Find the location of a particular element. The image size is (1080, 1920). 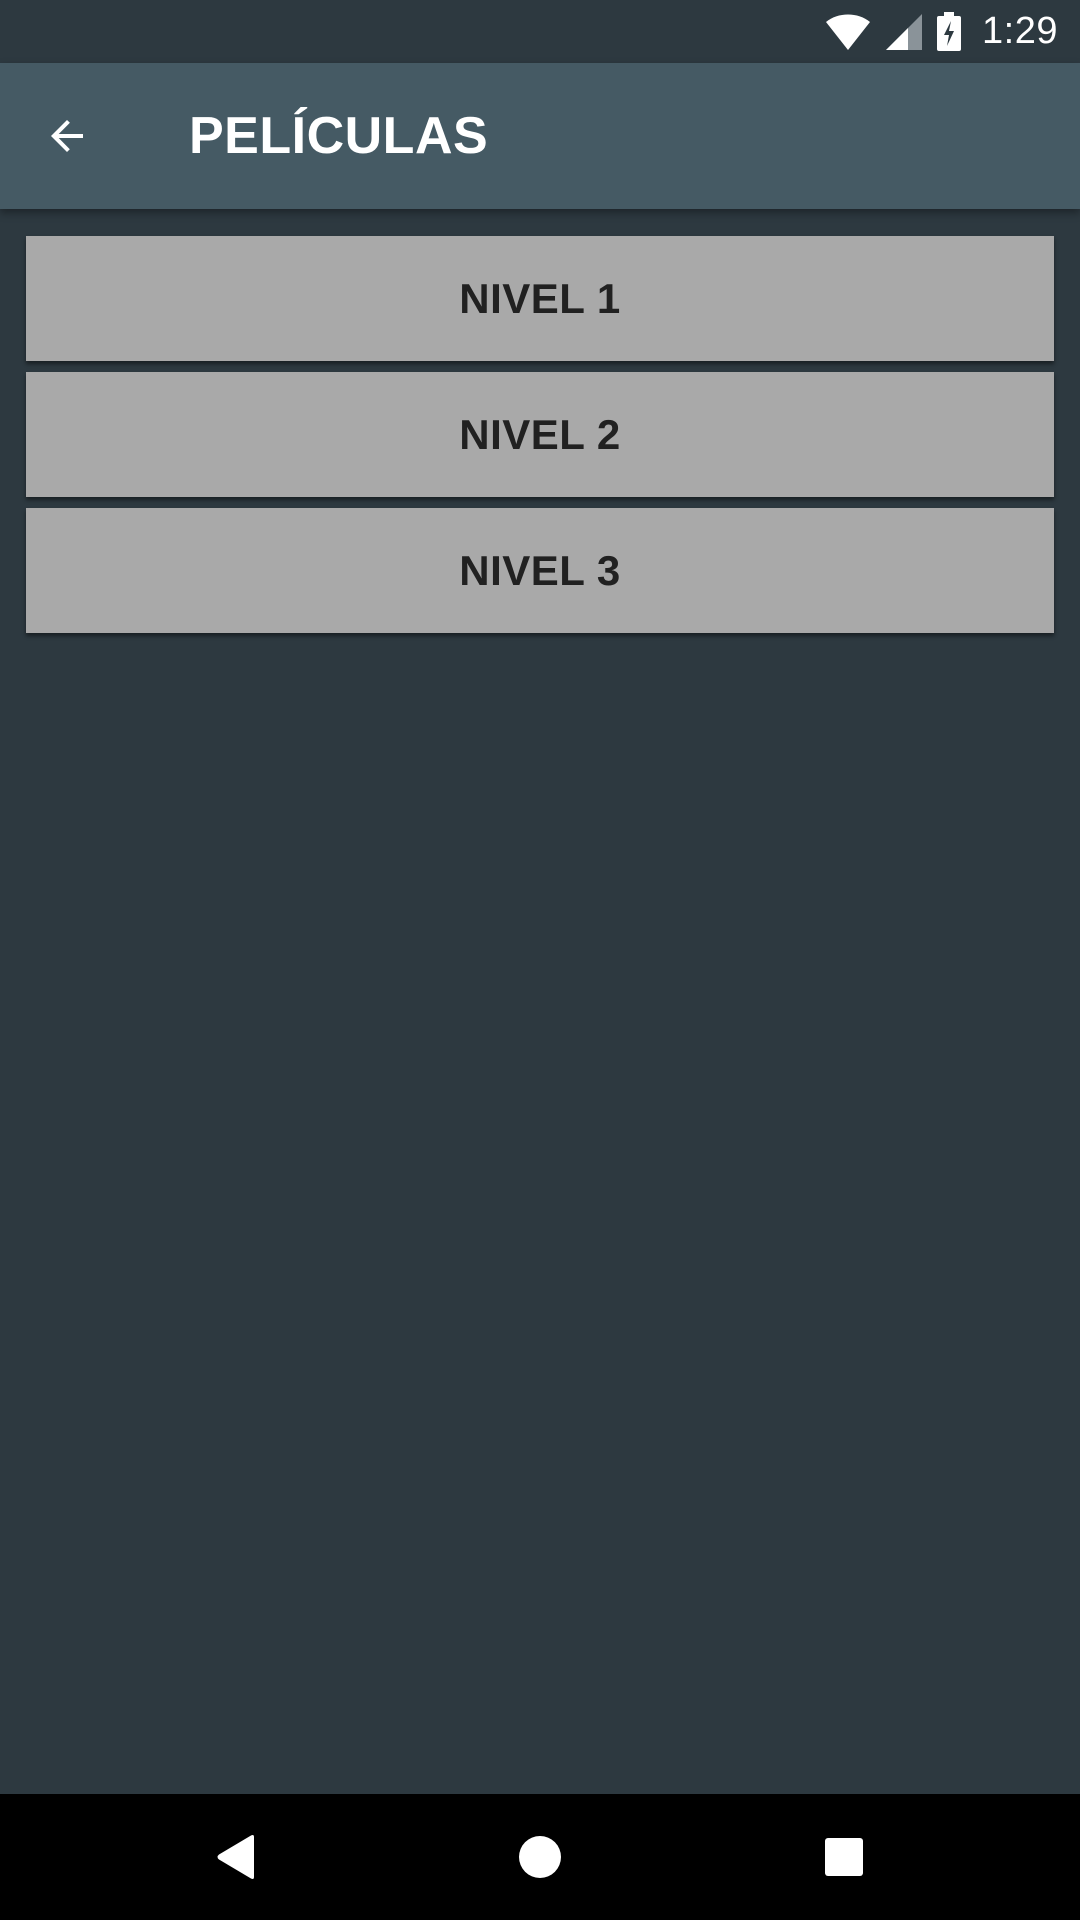

wifi-icon is located at coordinates (848, 32).